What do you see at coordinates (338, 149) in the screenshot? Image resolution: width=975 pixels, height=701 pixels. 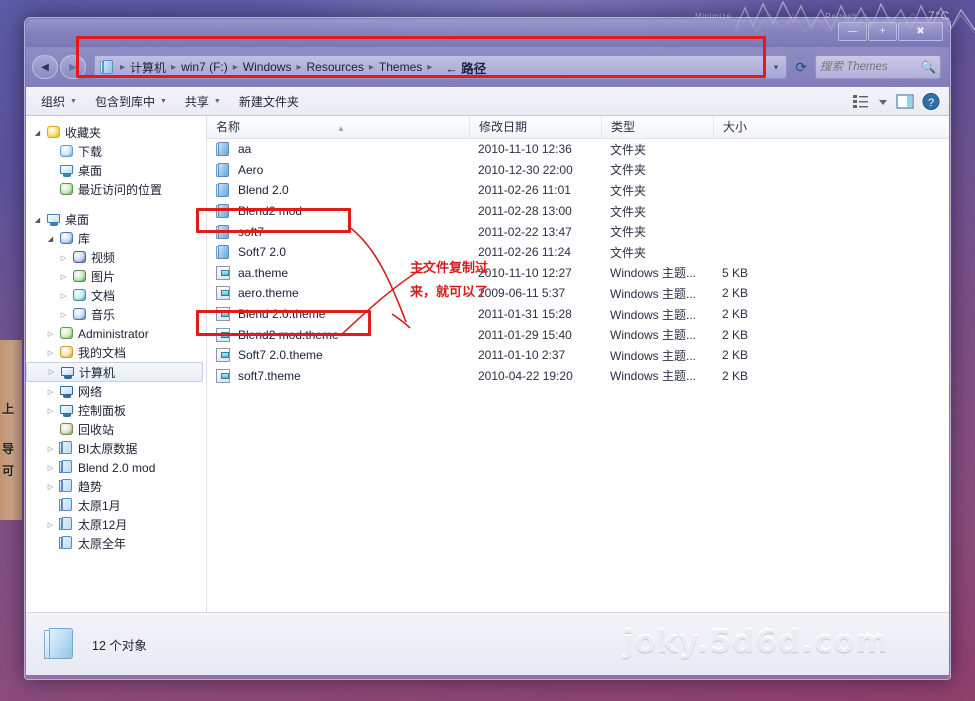 I see `file-name-cell: aa` at bounding box center [338, 149].